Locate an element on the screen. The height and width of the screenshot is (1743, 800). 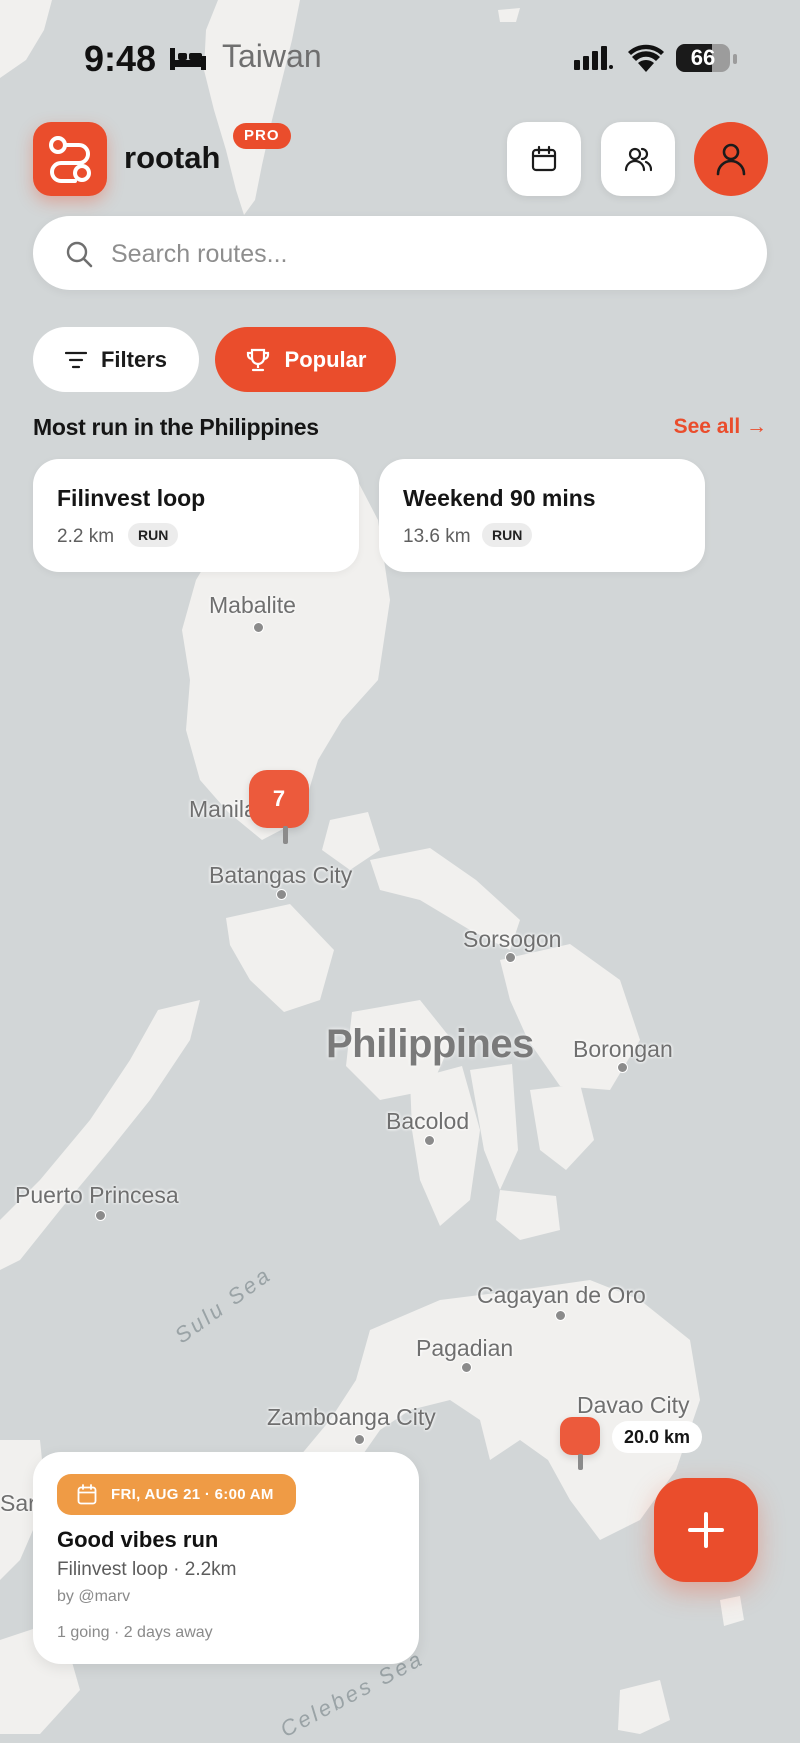
city-label: Zamboanga City is located at coordinates (351, 1417).